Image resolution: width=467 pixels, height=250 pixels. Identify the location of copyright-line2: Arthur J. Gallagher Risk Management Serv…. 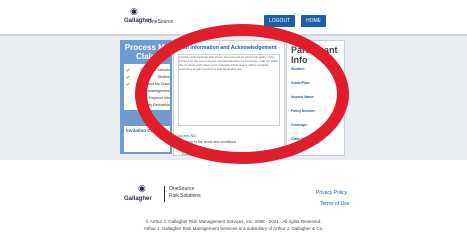
(233, 228).